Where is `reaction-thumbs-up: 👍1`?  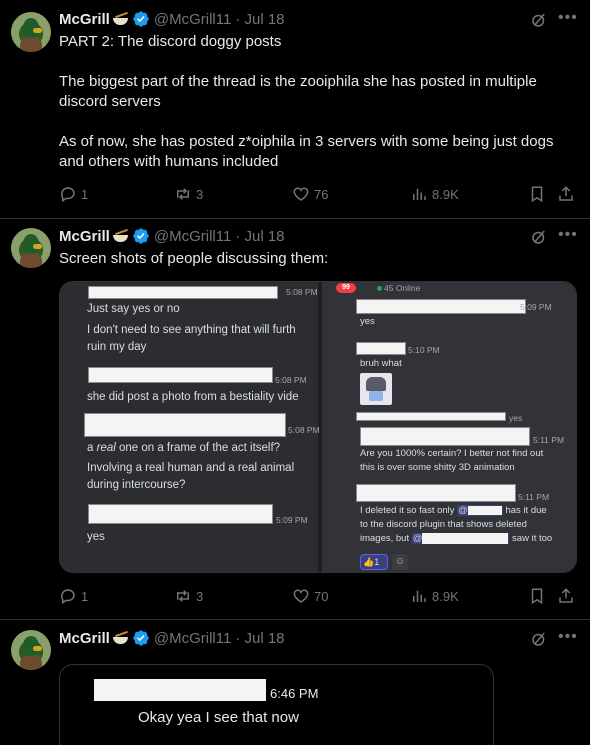 reaction-thumbs-up: 👍1 is located at coordinates (374, 562).